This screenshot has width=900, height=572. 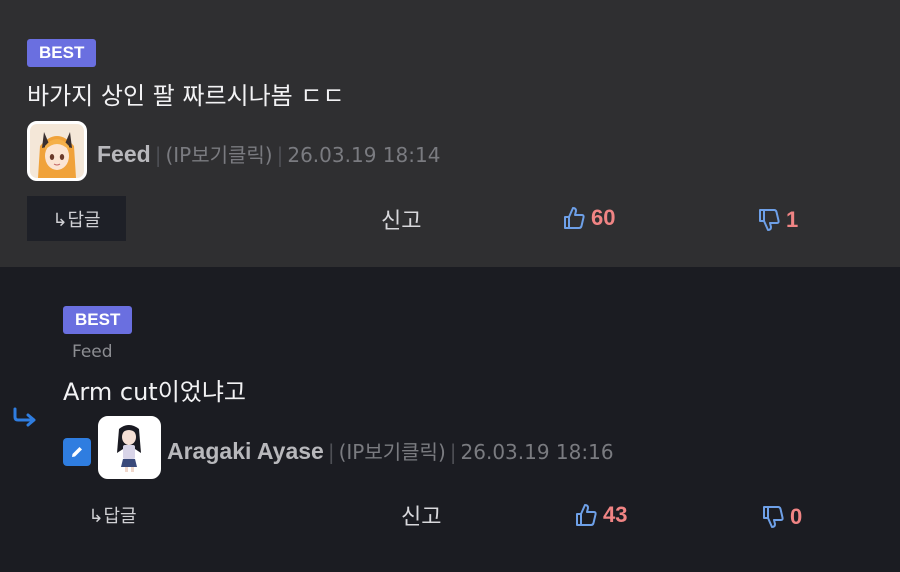 What do you see at coordinates (537, 452) in the screenshot?
I see `comment-date: 26.03.19 18:16` at bounding box center [537, 452].